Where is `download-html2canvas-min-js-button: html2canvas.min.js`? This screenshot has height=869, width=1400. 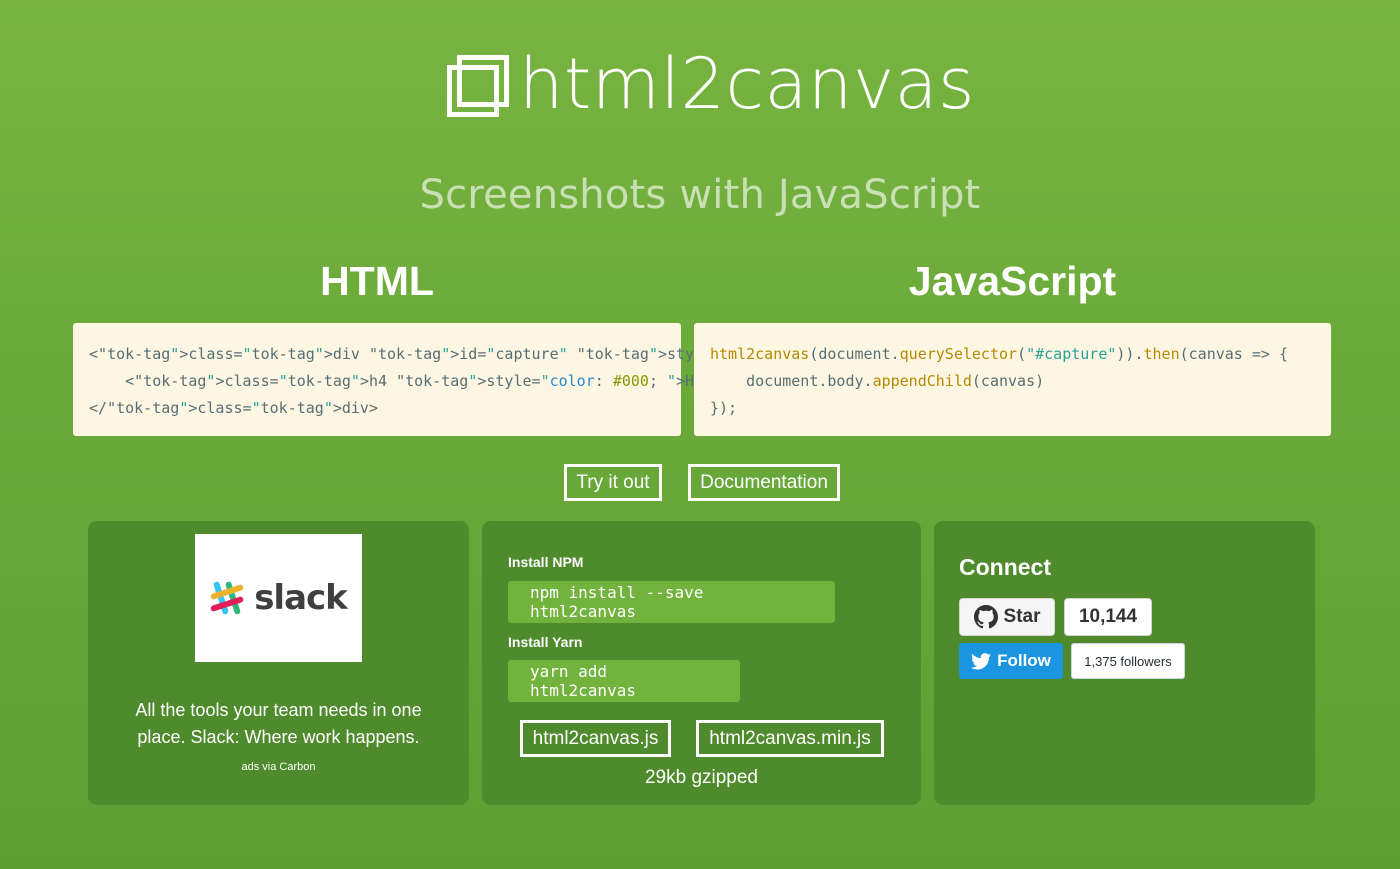 download-html2canvas-min-js-button: html2canvas.min.js is located at coordinates (790, 738).